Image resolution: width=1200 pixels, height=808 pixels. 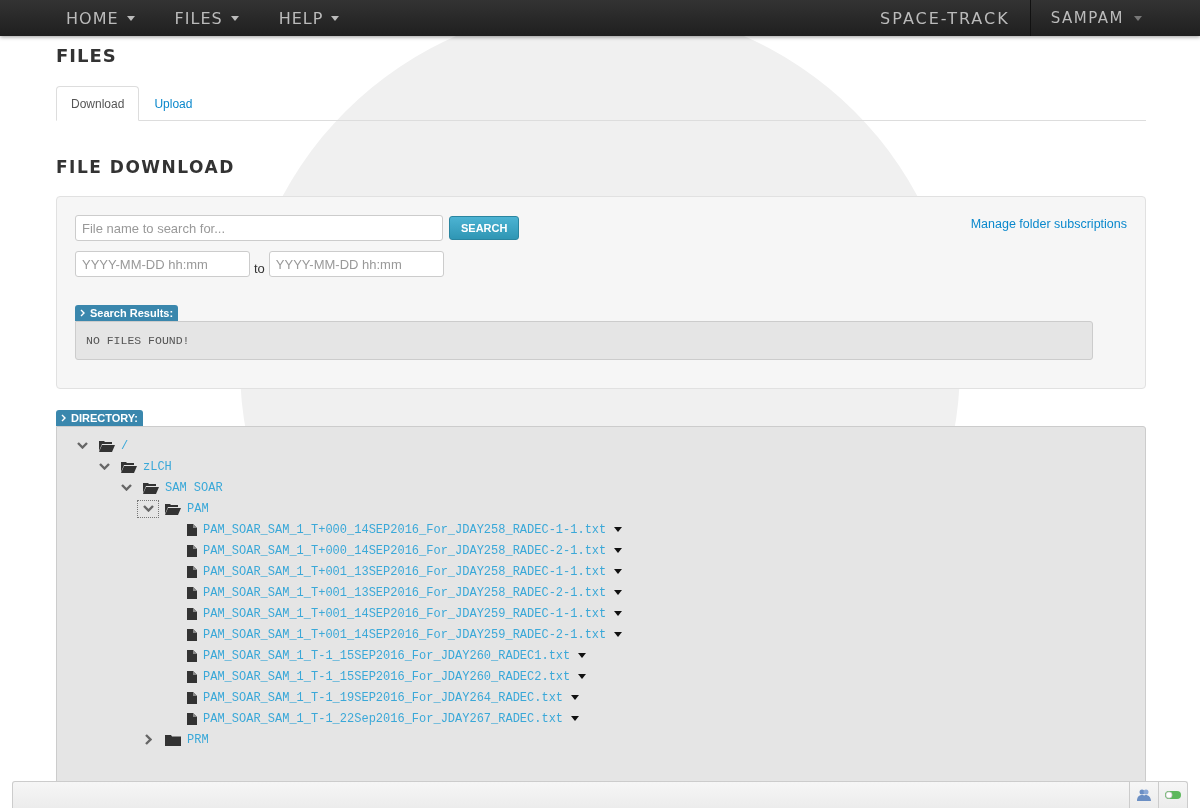 I want to click on nav-menu: FILES, so click(x=206, y=18).